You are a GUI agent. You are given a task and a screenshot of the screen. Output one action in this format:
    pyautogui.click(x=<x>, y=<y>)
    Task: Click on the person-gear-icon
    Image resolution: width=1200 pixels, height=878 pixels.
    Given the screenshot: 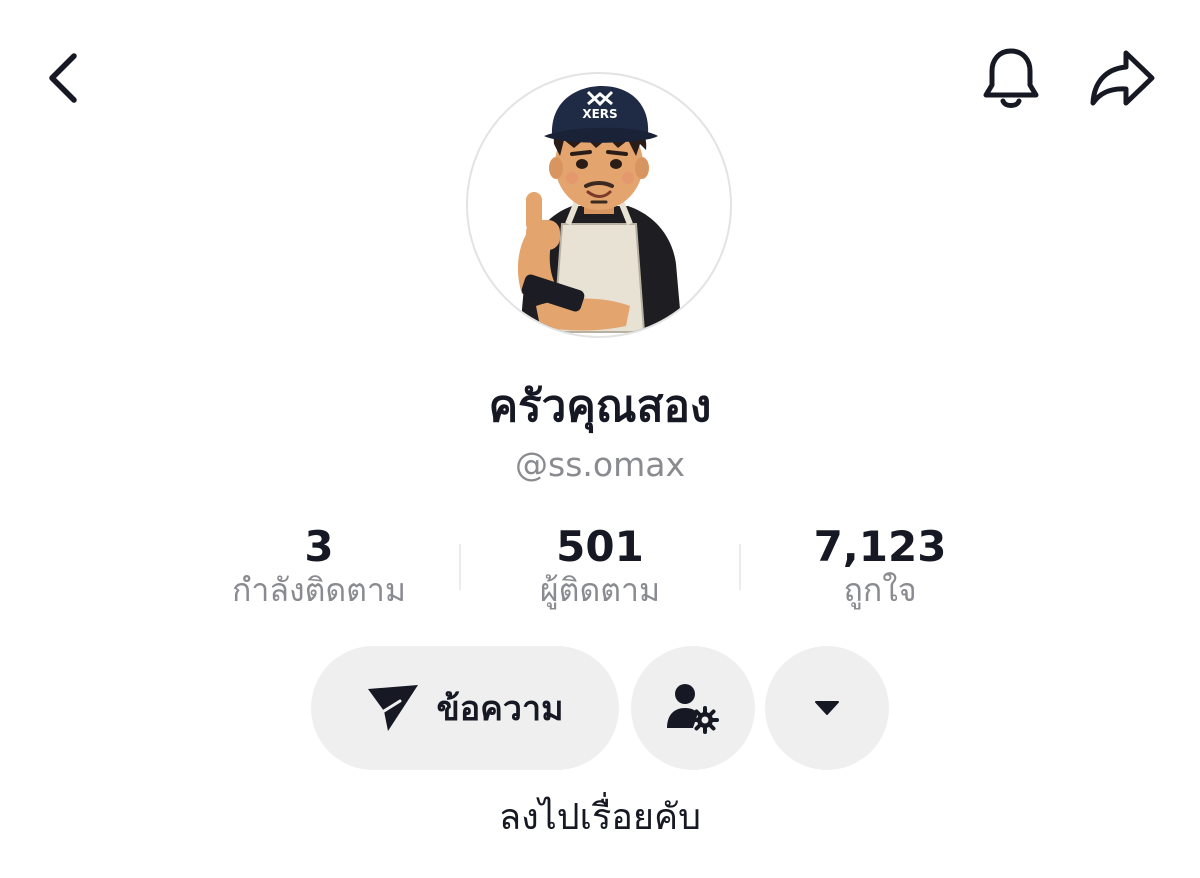 What is the action you would take?
    pyautogui.click(x=693, y=709)
    